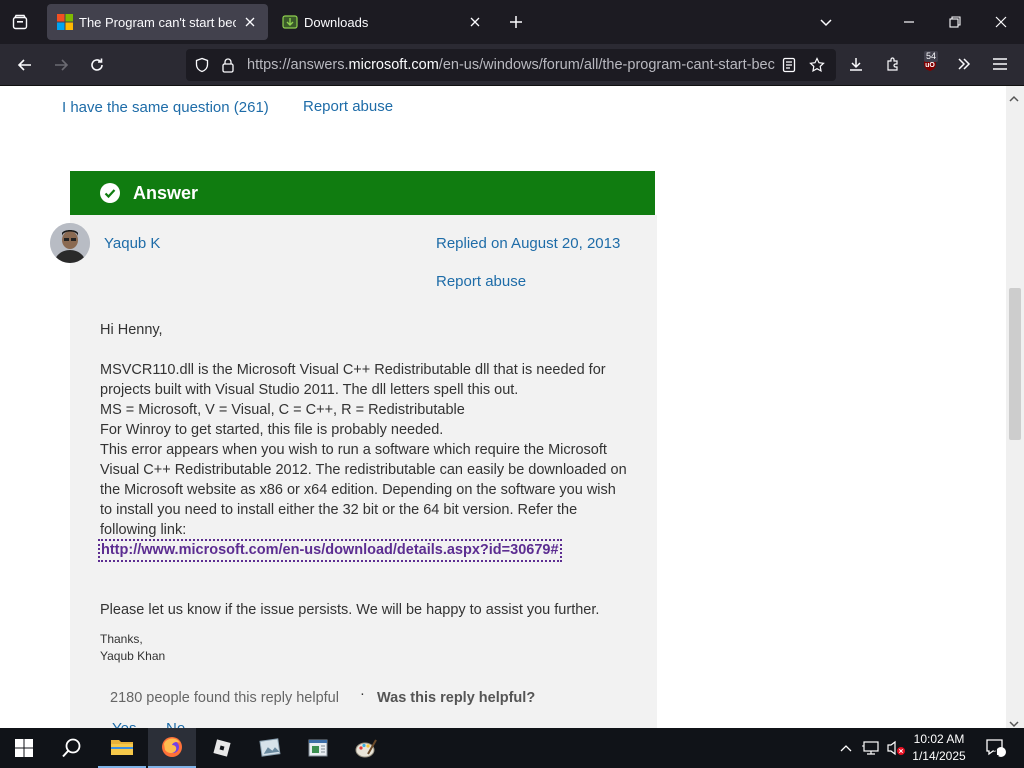 The image size is (1024, 768). I want to click on windows-taskbar: 10:02 AM 1/14/2025 1, so click(512, 748).